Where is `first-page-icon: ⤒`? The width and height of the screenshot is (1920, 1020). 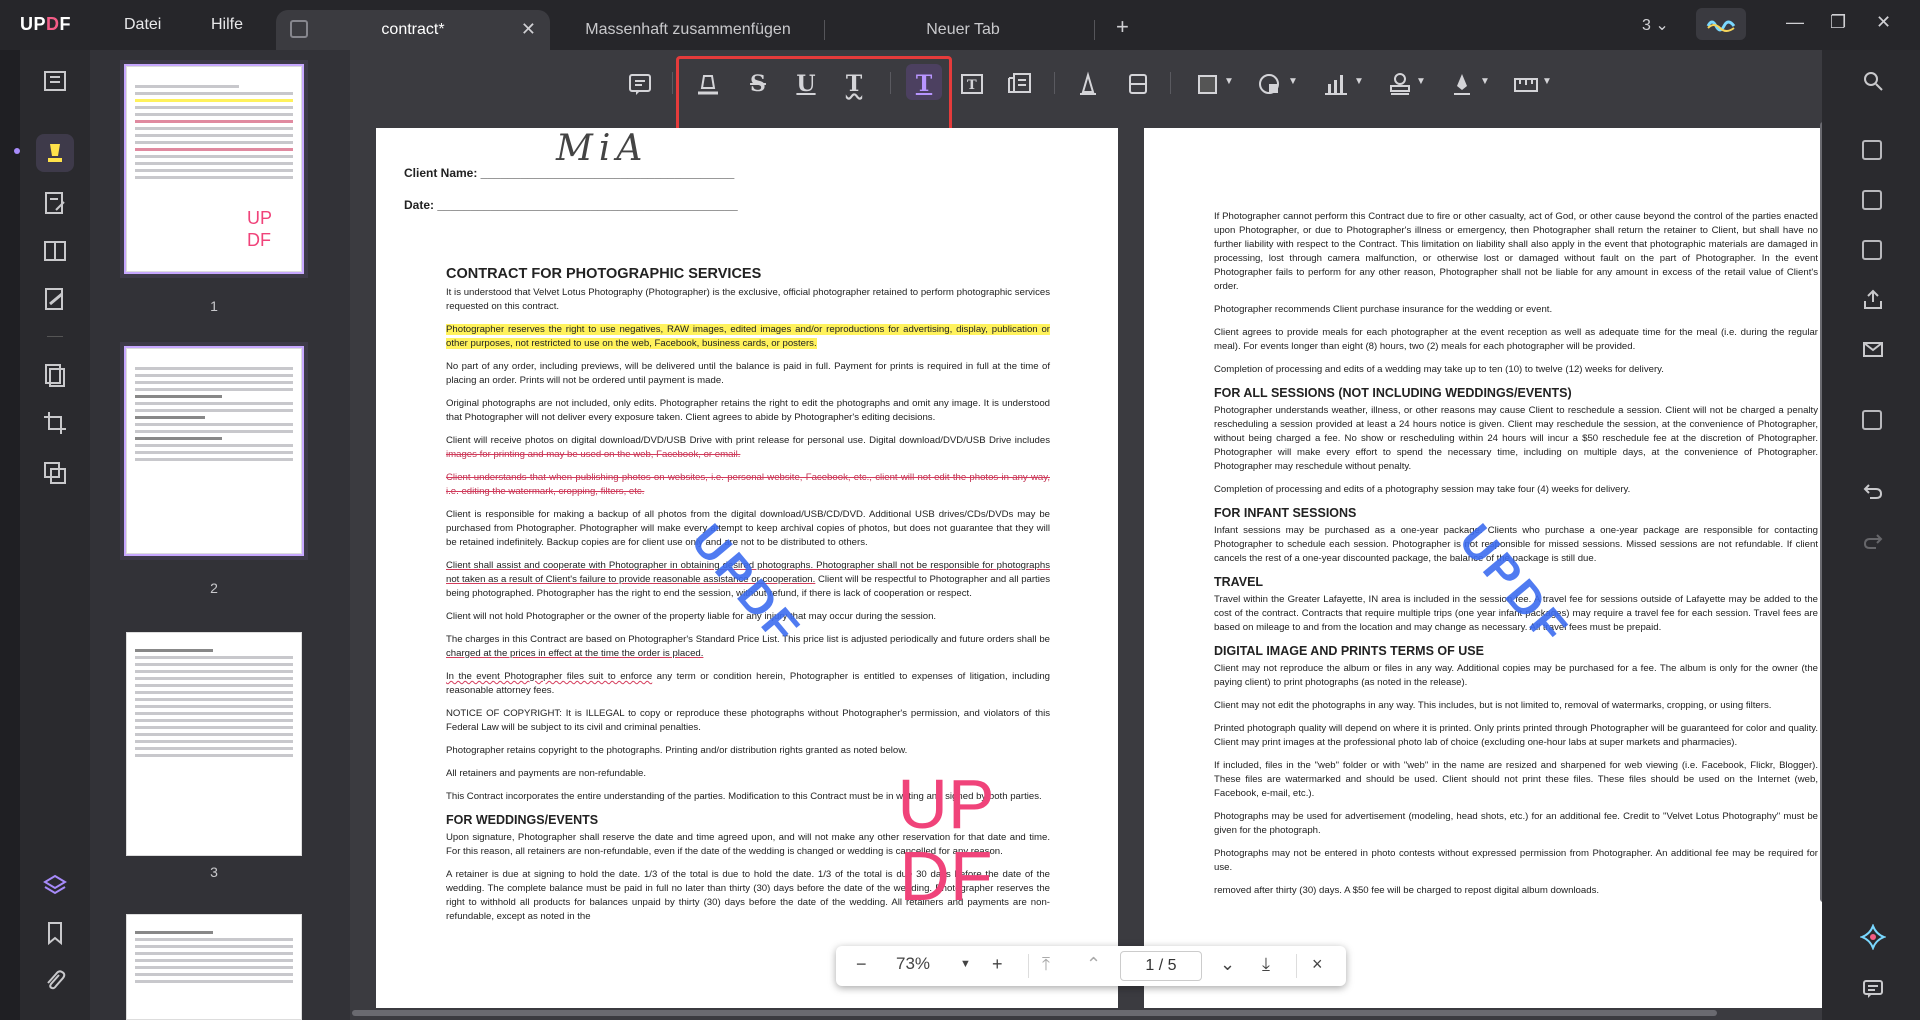 first-page-icon: ⤒ is located at coordinates (1046, 964).